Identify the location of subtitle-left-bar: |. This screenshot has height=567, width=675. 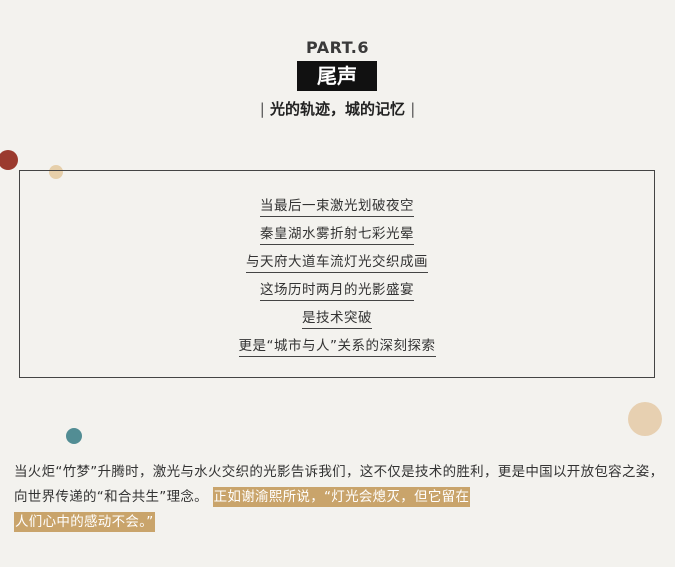
(262, 109).